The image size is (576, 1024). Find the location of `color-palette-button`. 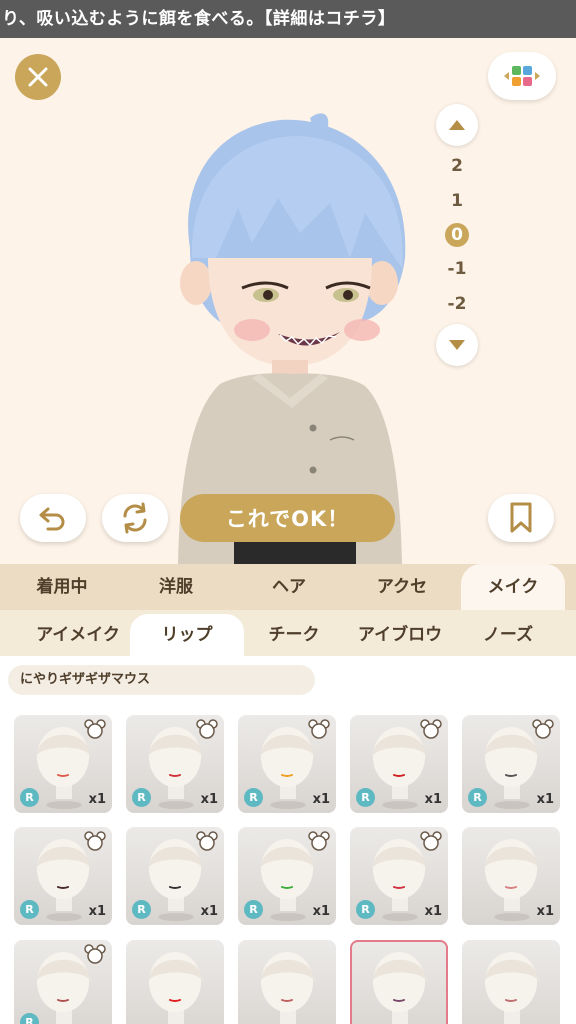

color-palette-button is located at coordinates (522, 76).